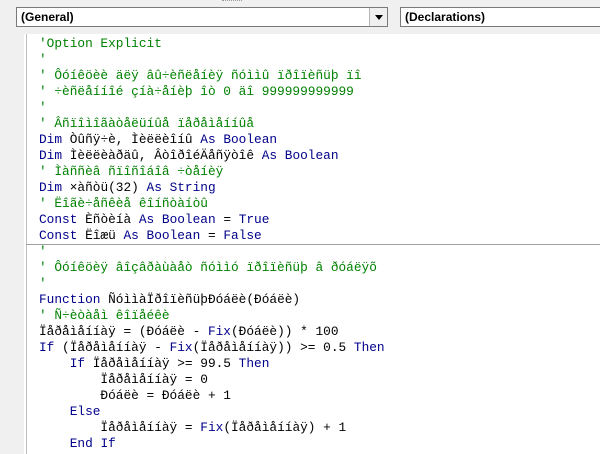 Image resolution: width=600 pixels, height=454 pixels. What do you see at coordinates (135, 395) in the screenshot?
I see `code-line-text: Ðóáëè = Ðóáëè + 1` at bounding box center [135, 395].